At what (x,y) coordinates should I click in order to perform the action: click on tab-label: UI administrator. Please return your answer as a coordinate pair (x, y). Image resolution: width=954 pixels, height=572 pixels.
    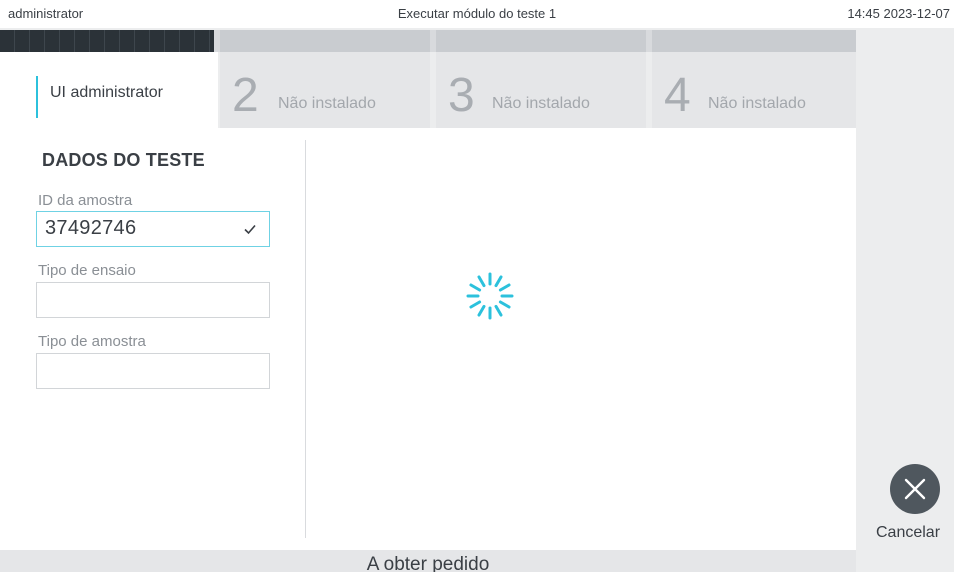
    Looking at the image, I should click on (106, 92).